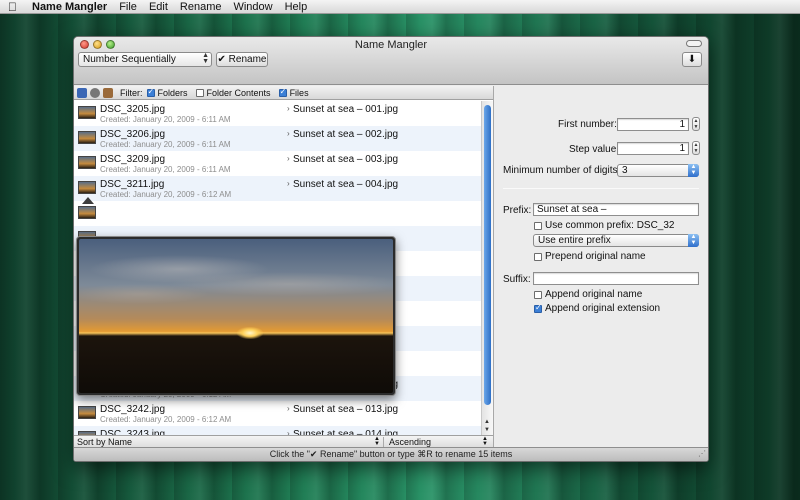  Describe the element at coordinates (346, 109) in the screenshot. I see `new-file-name: Sunset at sea – 001.jpg` at that location.